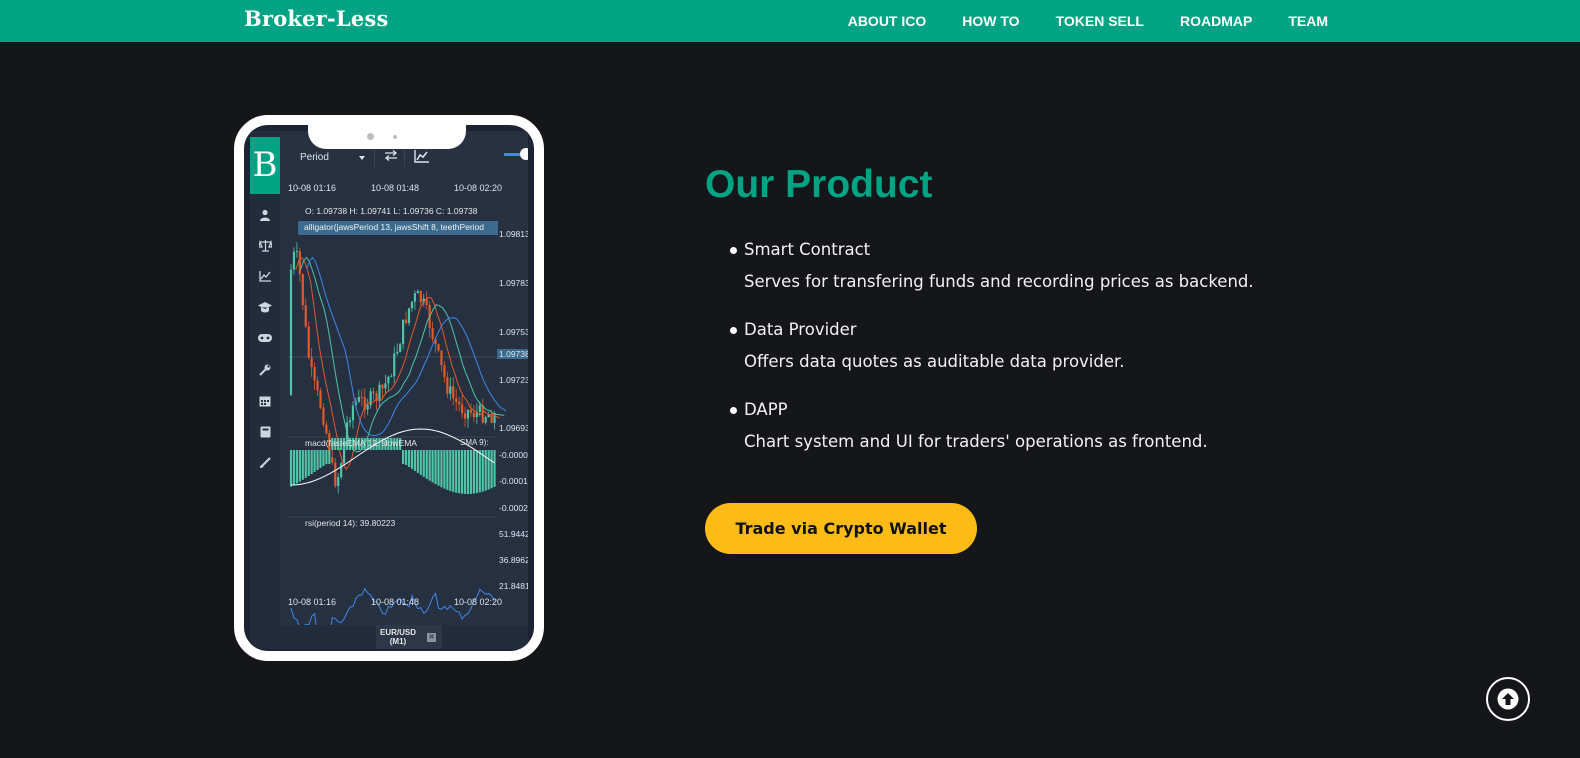 This screenshot has height=758, width=1580. Describe the element at coordinates (350, 523) in the screenshot. I see `rsi-label: rsi(period 14): 39.80223` at that location.